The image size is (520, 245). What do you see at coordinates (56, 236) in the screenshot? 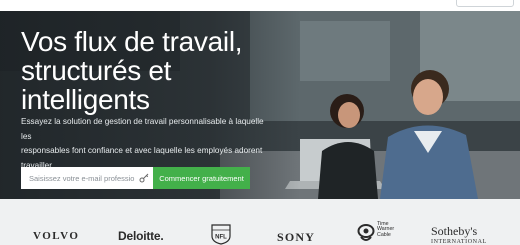
I see `volvo-logo: VOLVO` at bounding box center [56, 236].